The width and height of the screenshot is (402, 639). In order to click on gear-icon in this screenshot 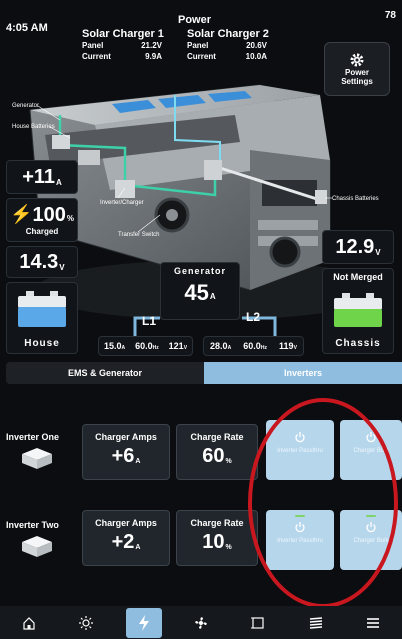, I will do `click(357, 60)`.